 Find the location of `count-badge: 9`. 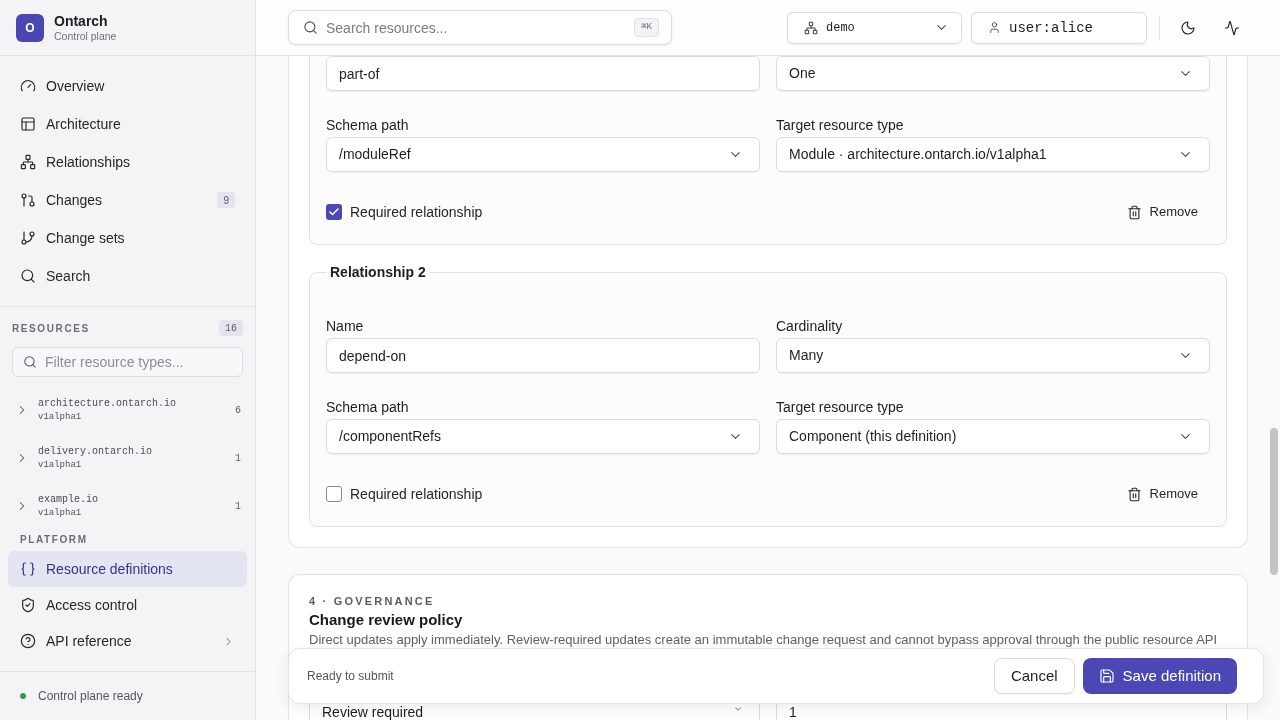

count-badge: 9 is located at coordinates (226, 200).